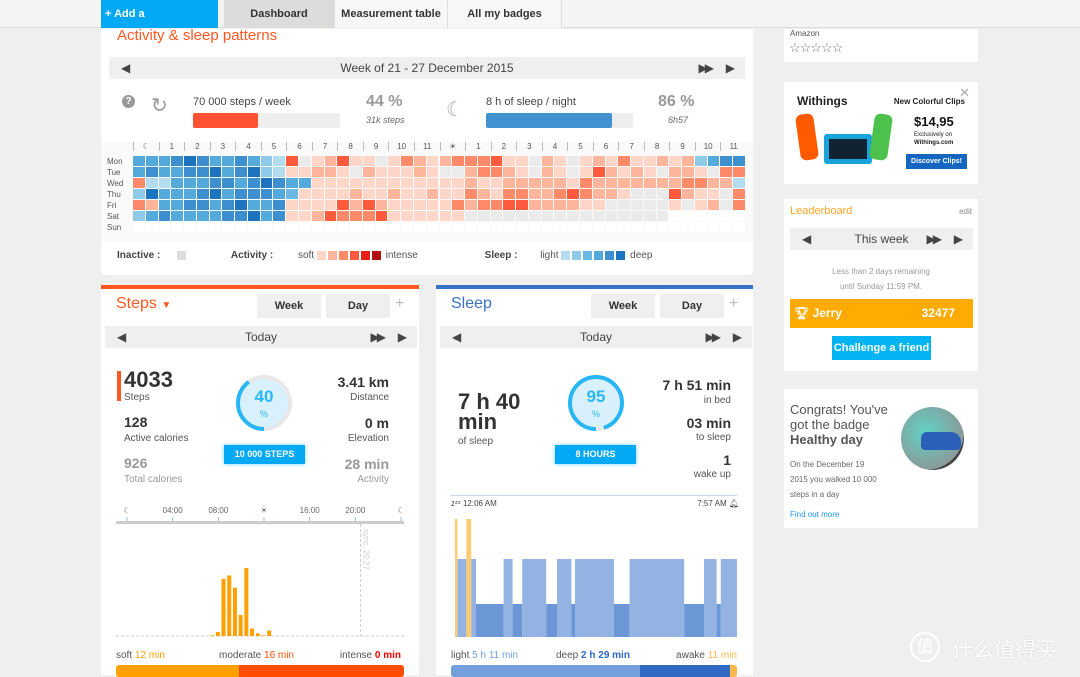 The height and width of the screenshot is (677, 1080). Describe the element at coordinates (588, 255) in the screenshot. I see `sleep-swatch` at that location.